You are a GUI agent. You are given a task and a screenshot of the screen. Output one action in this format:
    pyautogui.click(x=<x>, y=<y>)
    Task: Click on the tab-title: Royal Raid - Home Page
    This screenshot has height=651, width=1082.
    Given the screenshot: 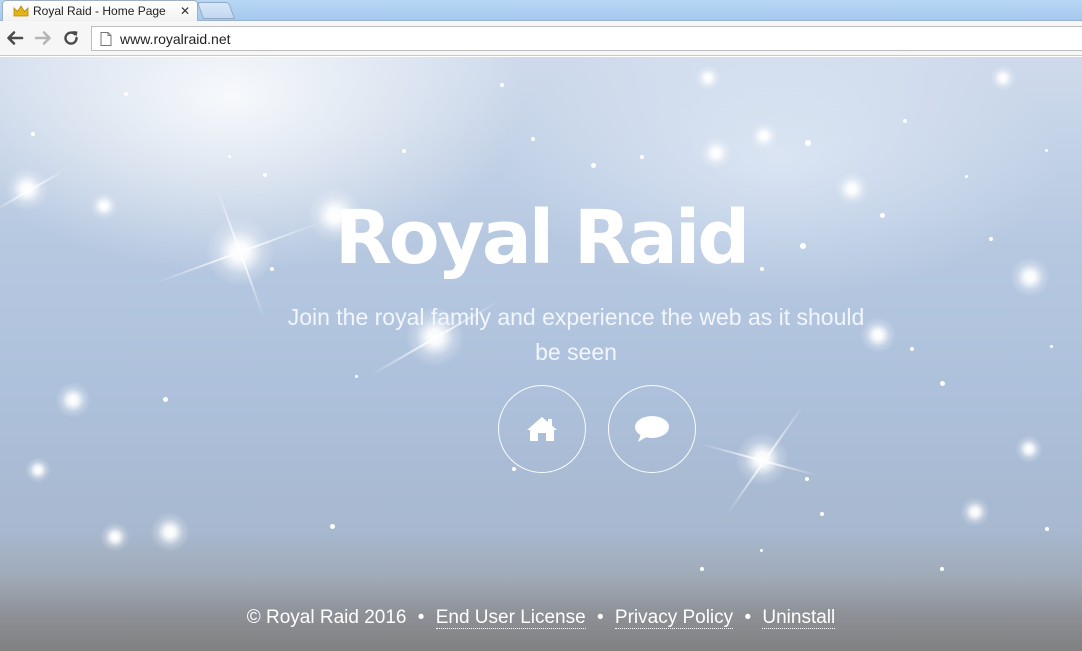 What is the action you would take?
    pyautogui.click(x=99, y=11)
    